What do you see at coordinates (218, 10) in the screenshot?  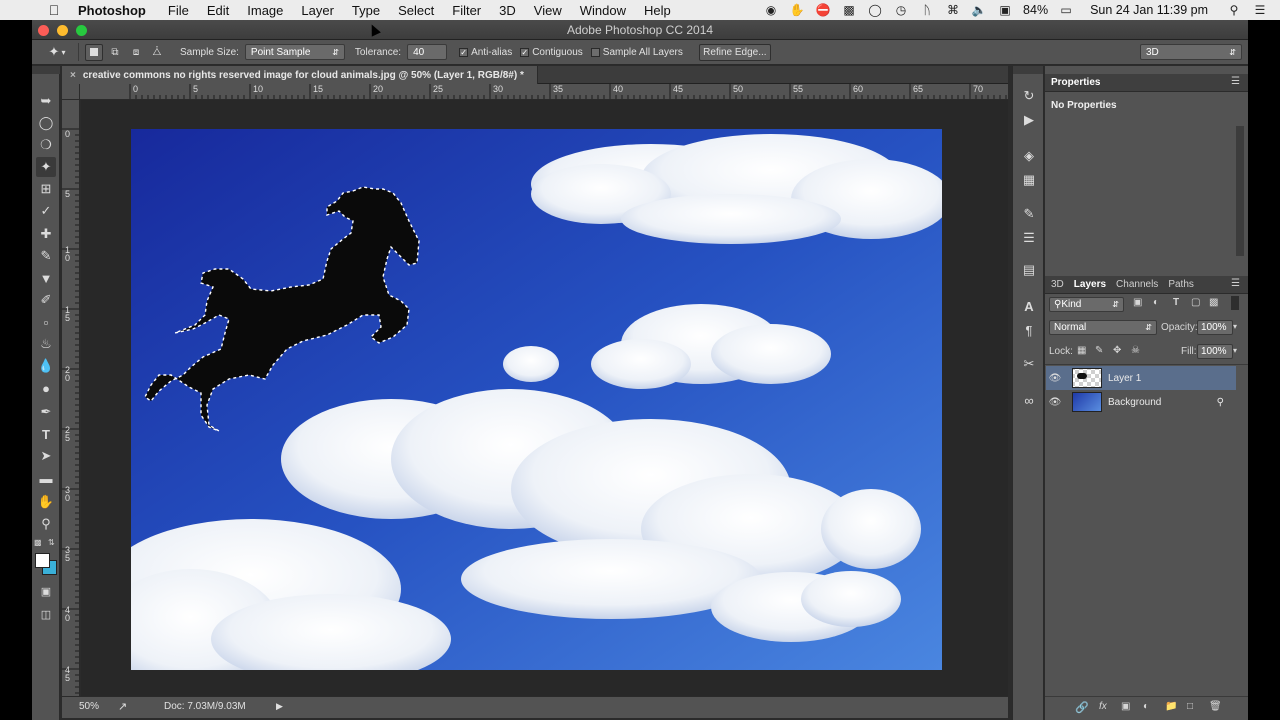 I see `menu-edit: Edit` at bounding box center [218, 10].